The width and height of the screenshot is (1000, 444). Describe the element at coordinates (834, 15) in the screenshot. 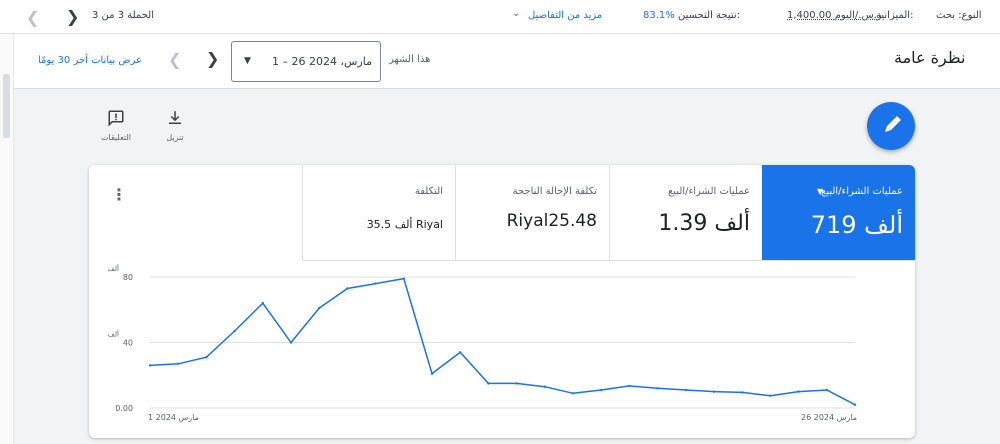

I see `budget-value: 1,400.00 ر.س./اليوم` at that location.